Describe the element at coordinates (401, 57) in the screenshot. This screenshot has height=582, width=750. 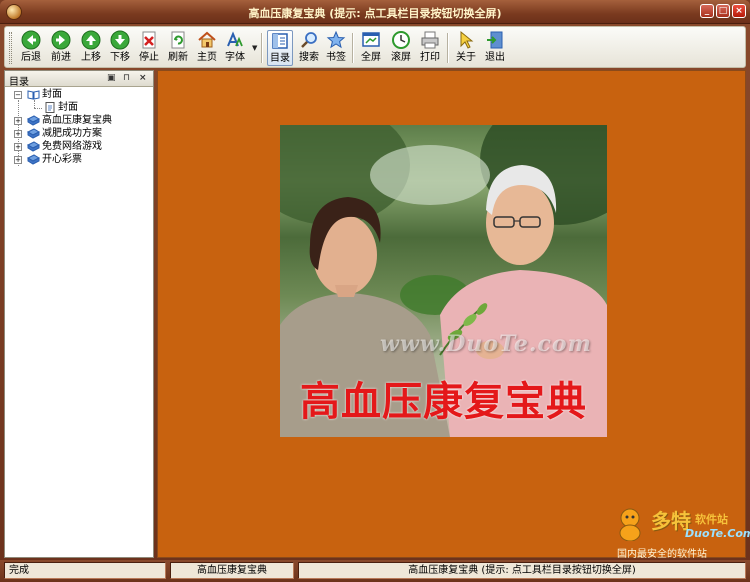
I see `autoscroll-label: 滚屏` at that location.